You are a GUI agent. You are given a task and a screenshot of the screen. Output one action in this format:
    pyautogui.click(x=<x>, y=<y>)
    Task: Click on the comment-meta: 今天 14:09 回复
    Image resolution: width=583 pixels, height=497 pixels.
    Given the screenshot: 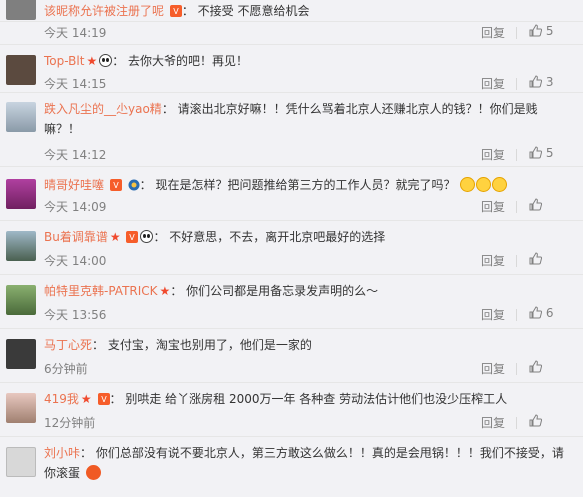 What is the action you would take?
    pyautogui.click(x=308, y=207)
    